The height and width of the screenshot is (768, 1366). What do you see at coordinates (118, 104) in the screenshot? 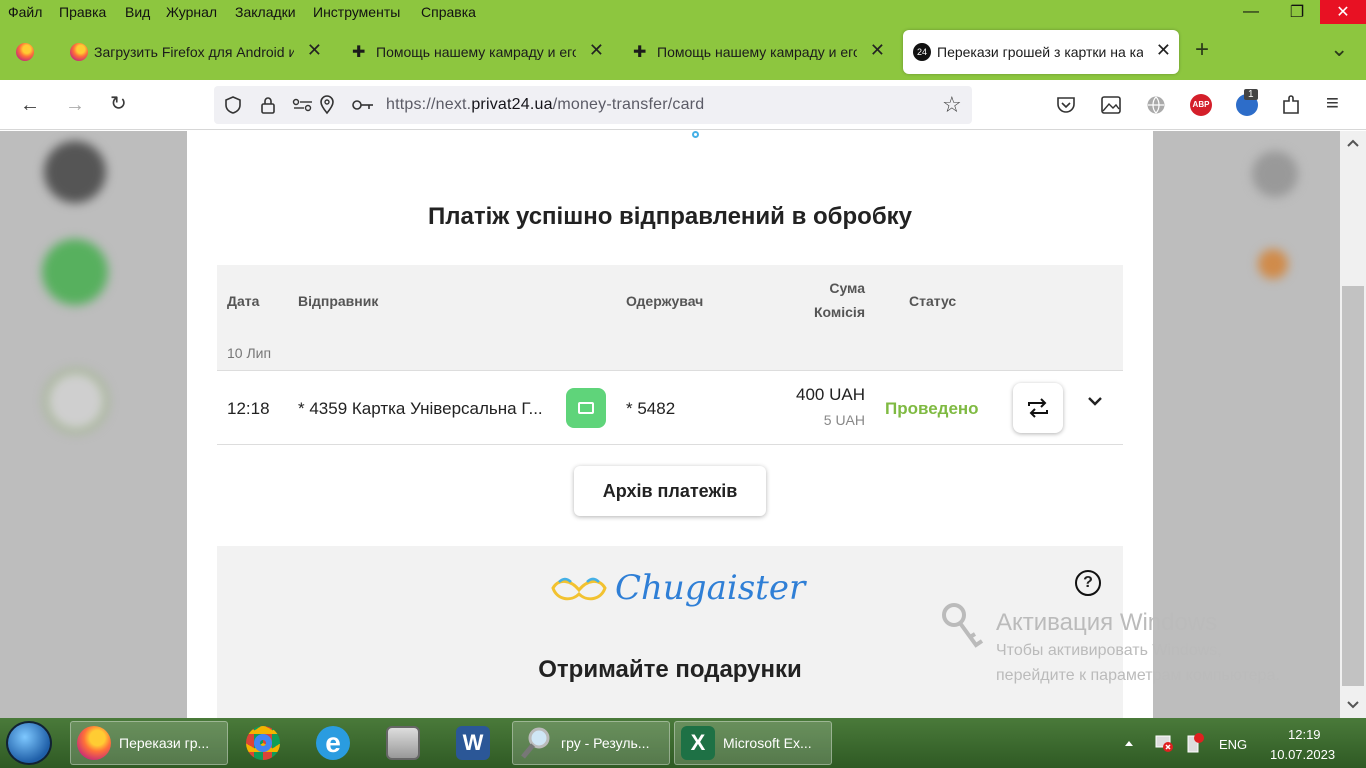
I see `reload-icon: ↻` at bounding box center [118, 104].